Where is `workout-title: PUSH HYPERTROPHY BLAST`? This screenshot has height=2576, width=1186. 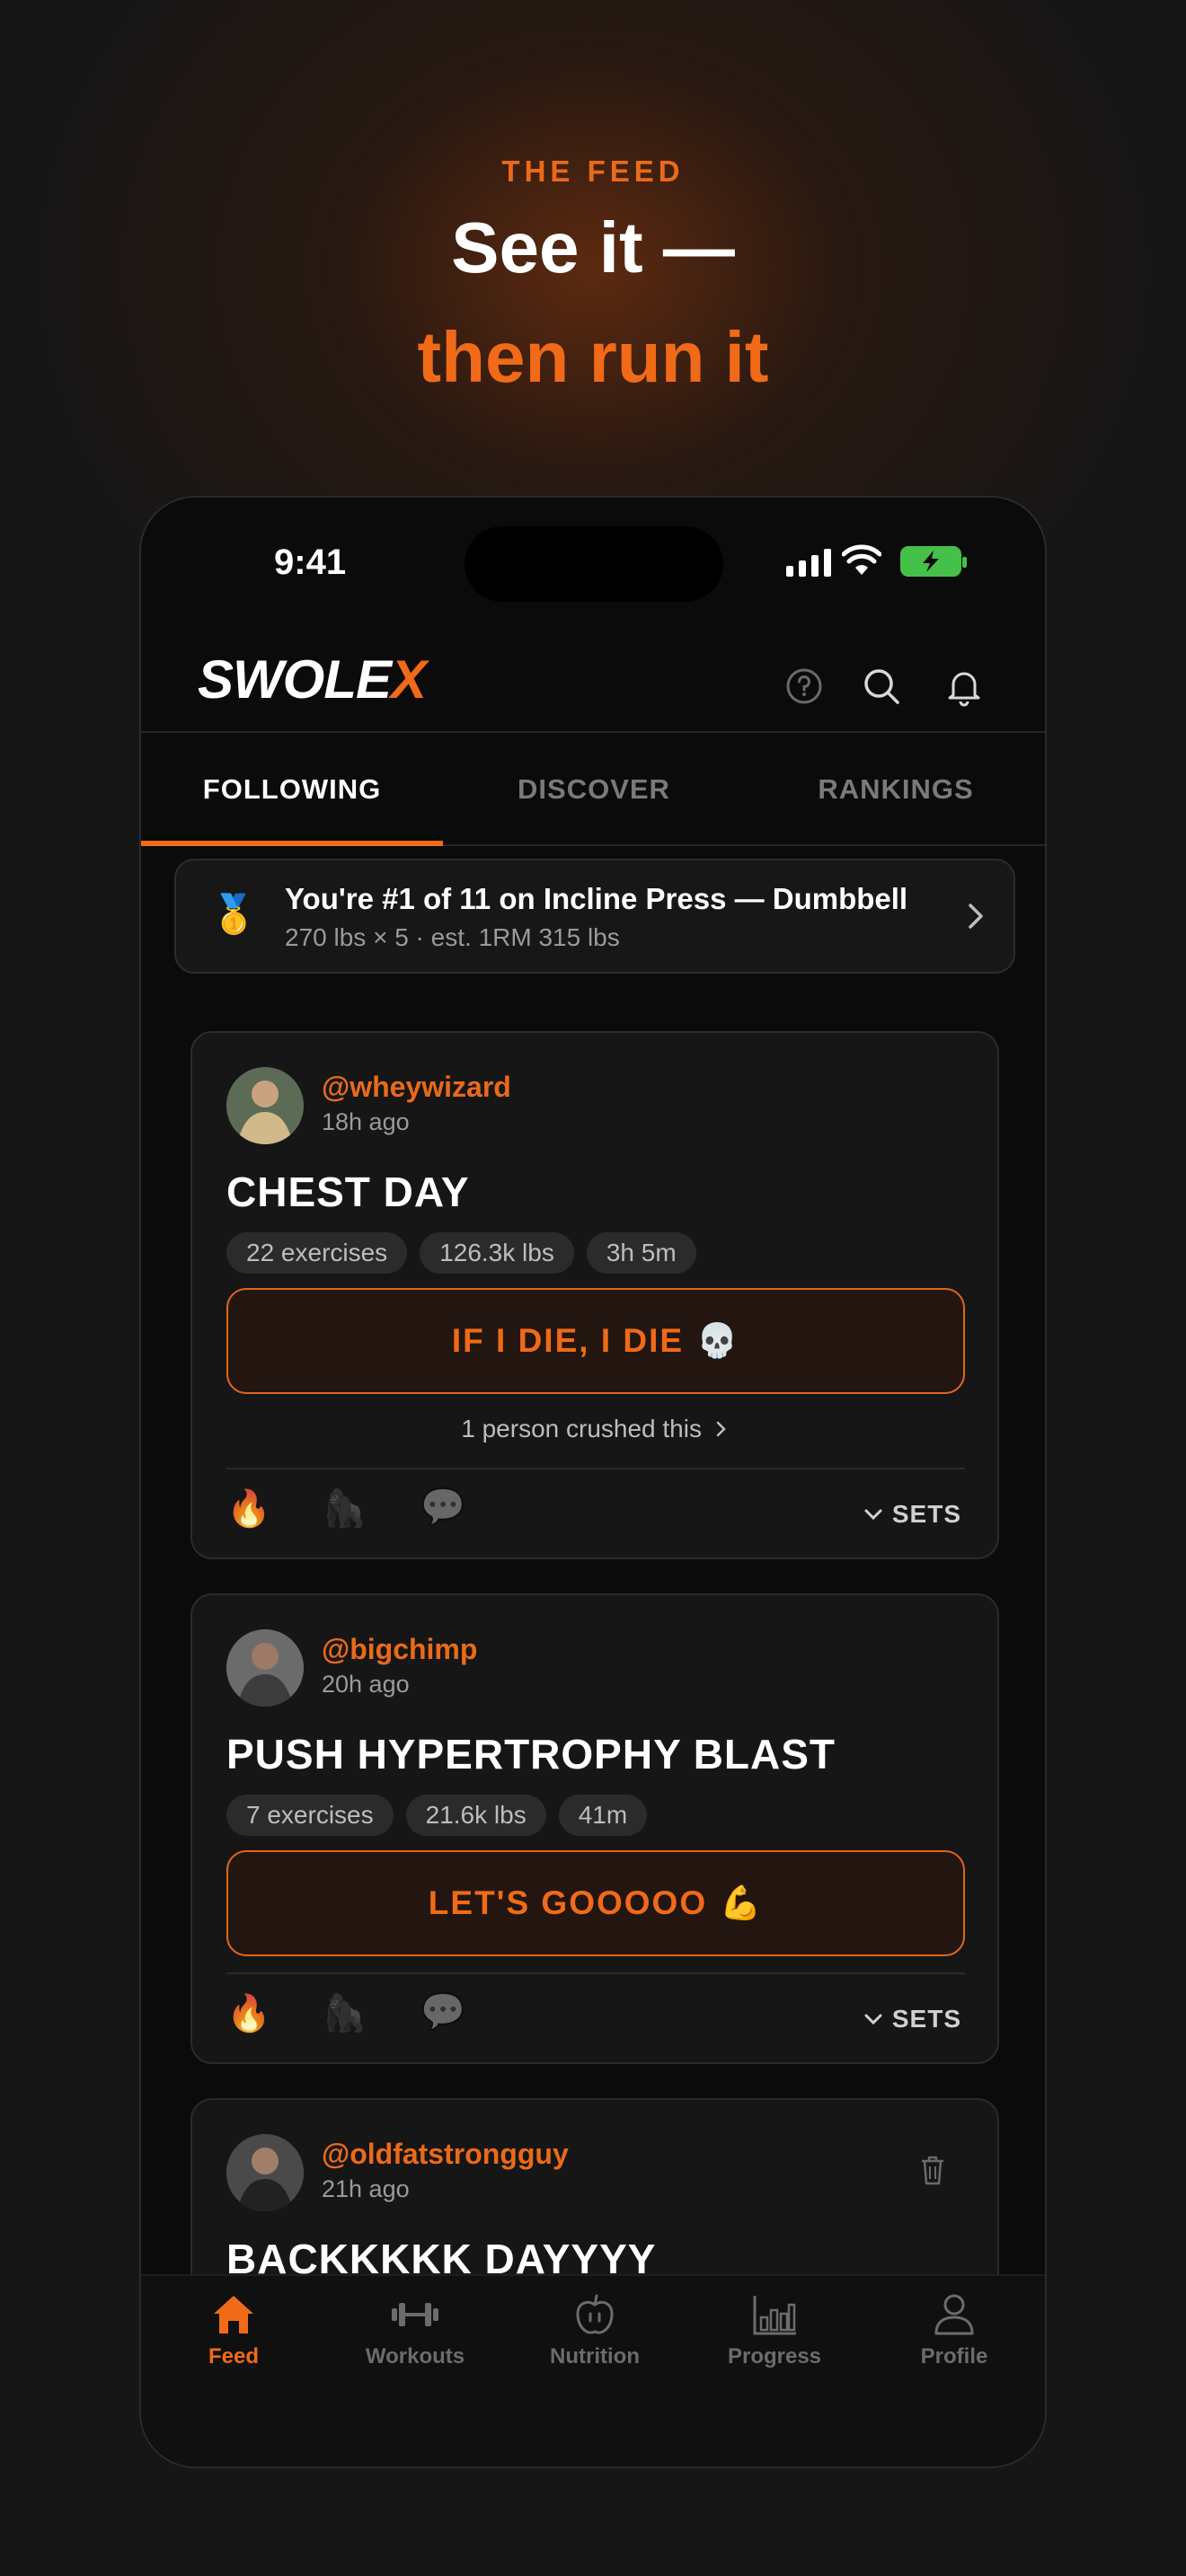 workout-title: PUSH HYPERTROPHY BLAST is located at coordinates (531, 1754).